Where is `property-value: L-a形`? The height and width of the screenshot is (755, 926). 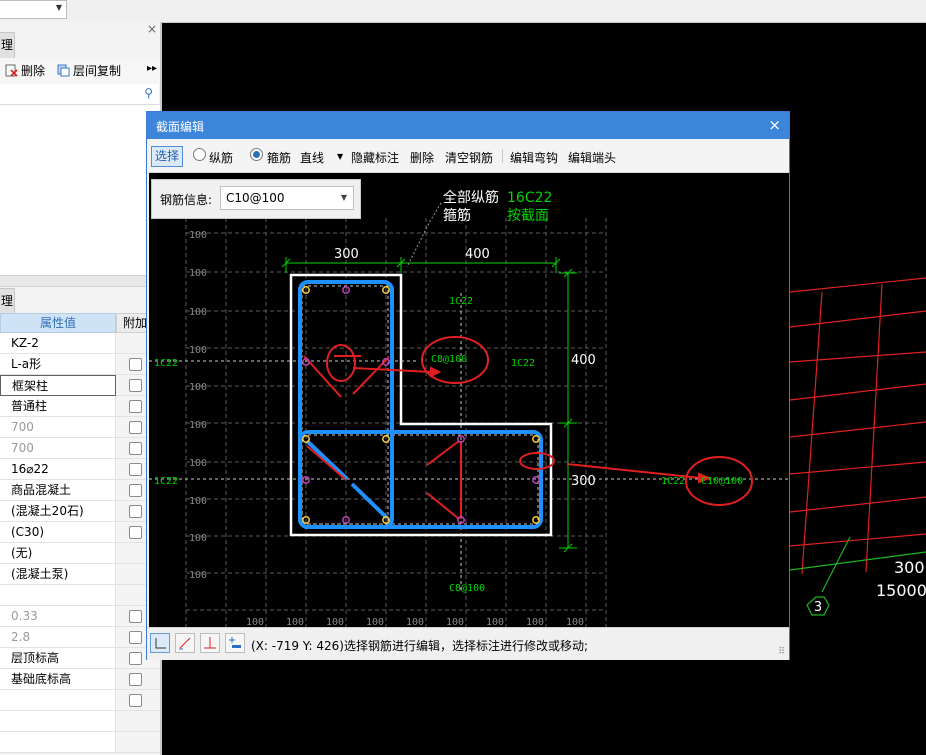
property-value: L-a形 is located at coordinates (58, 364).